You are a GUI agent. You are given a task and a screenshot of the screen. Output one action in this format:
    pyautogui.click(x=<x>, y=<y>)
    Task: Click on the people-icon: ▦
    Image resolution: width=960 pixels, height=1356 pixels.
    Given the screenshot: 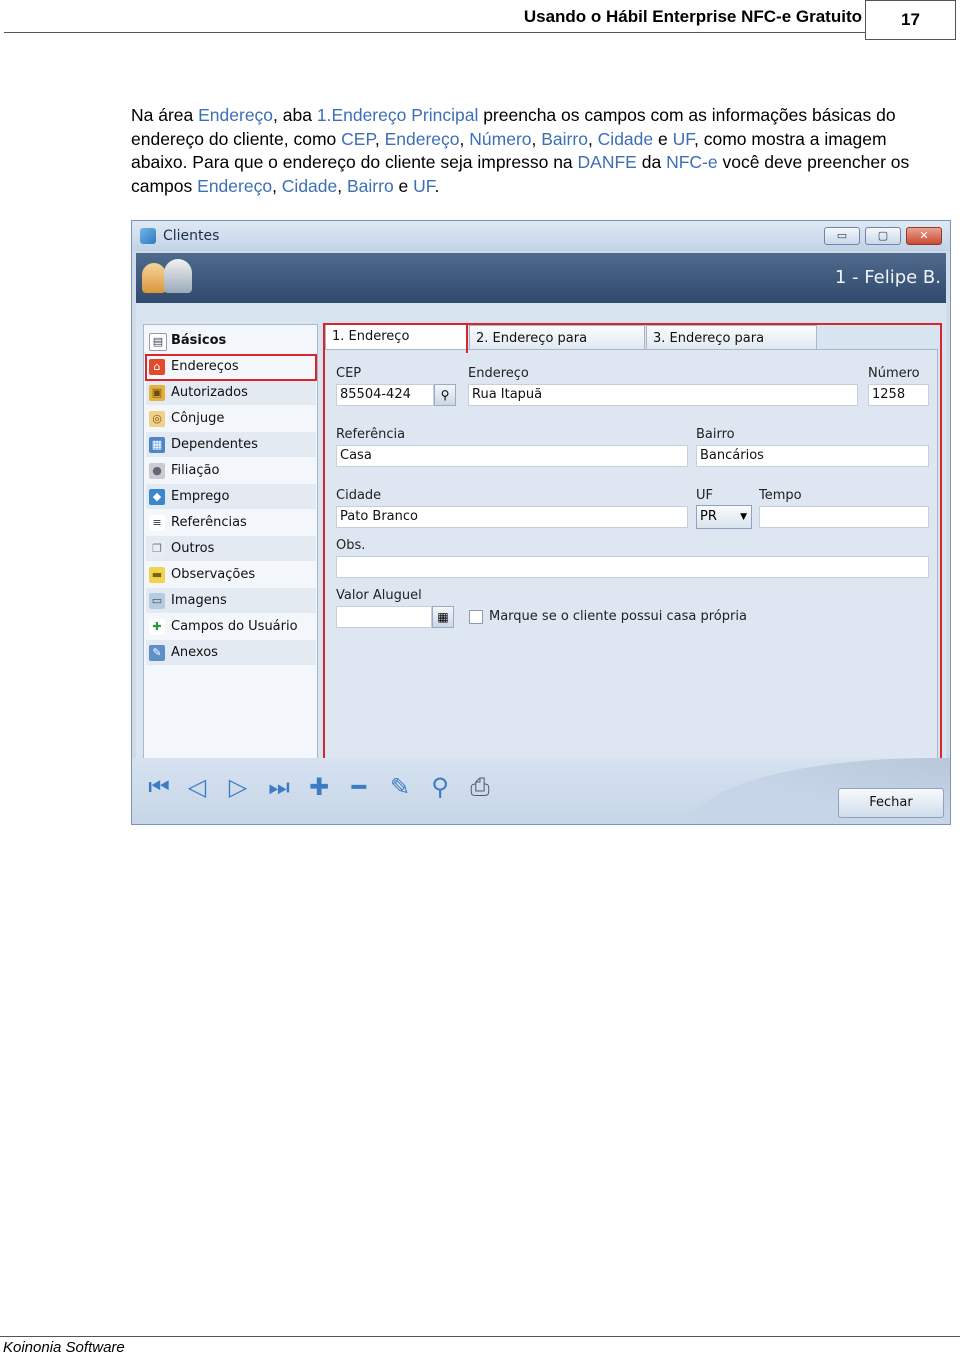 What is the action you would take?
    pyautogui.click(x=157, y=445)
    